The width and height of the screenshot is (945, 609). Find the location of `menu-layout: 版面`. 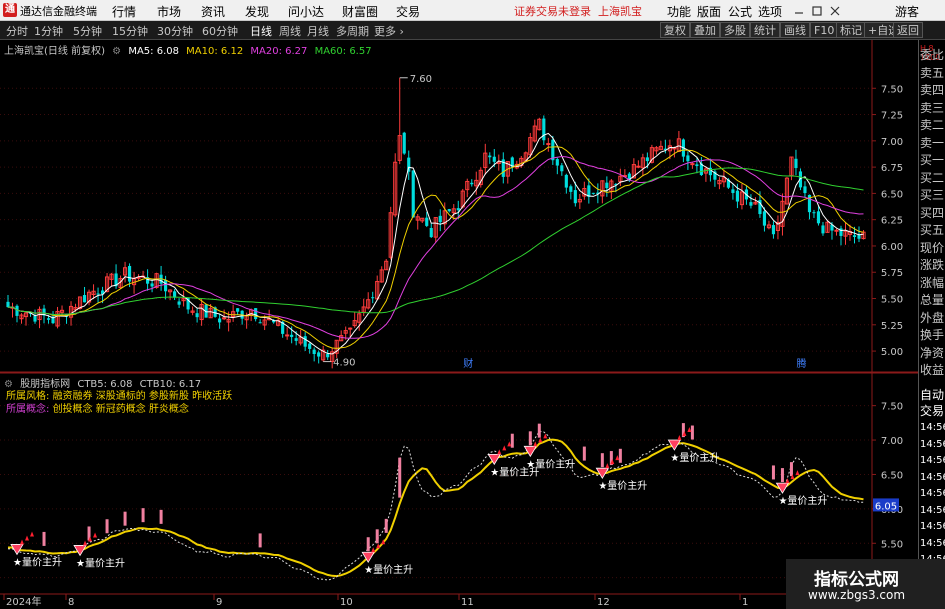

menu-layout: 版面 is located at coordinates (709, 11).